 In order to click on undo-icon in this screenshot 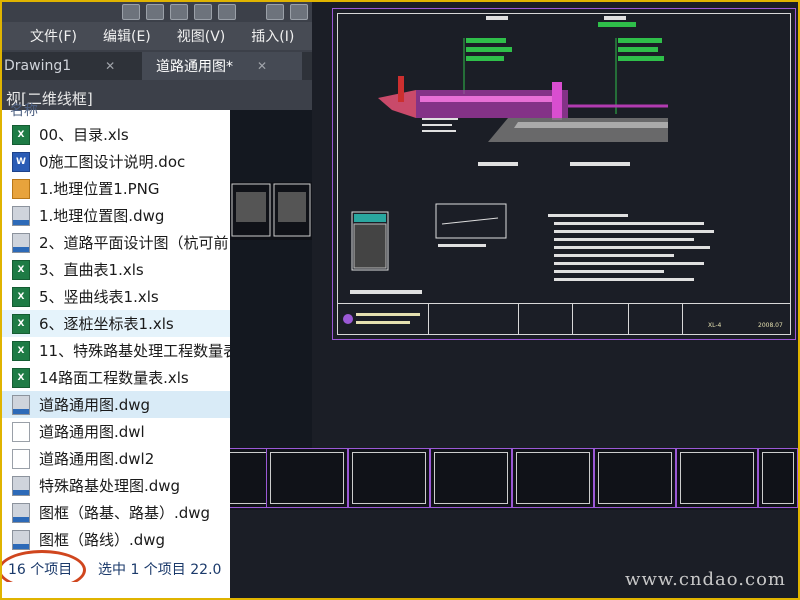, I will do `click(203, 12)`.